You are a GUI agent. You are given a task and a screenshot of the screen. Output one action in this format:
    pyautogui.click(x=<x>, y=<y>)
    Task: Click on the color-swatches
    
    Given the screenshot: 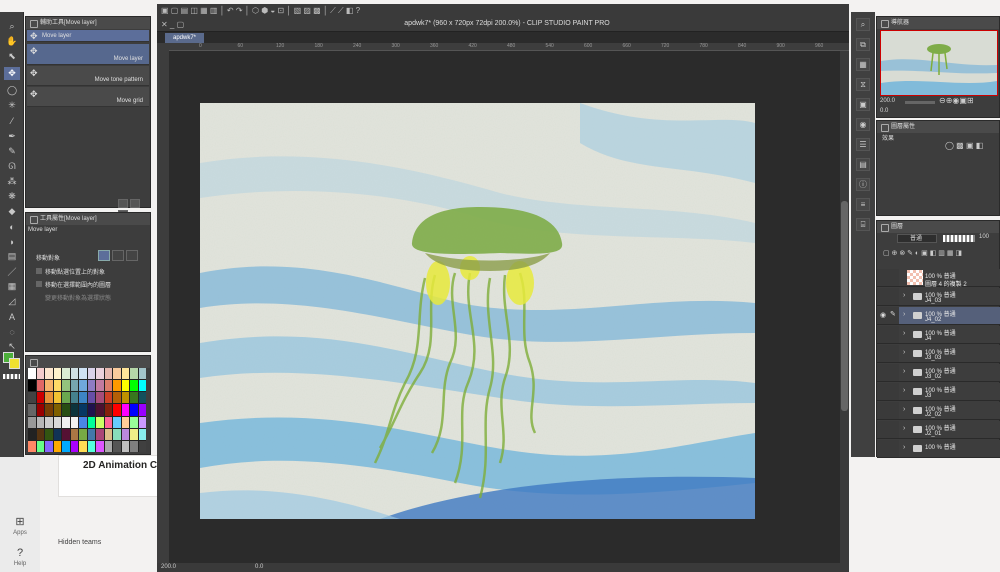 What is the action you would take?
    pyautogui.click(x=87, y=410)
    